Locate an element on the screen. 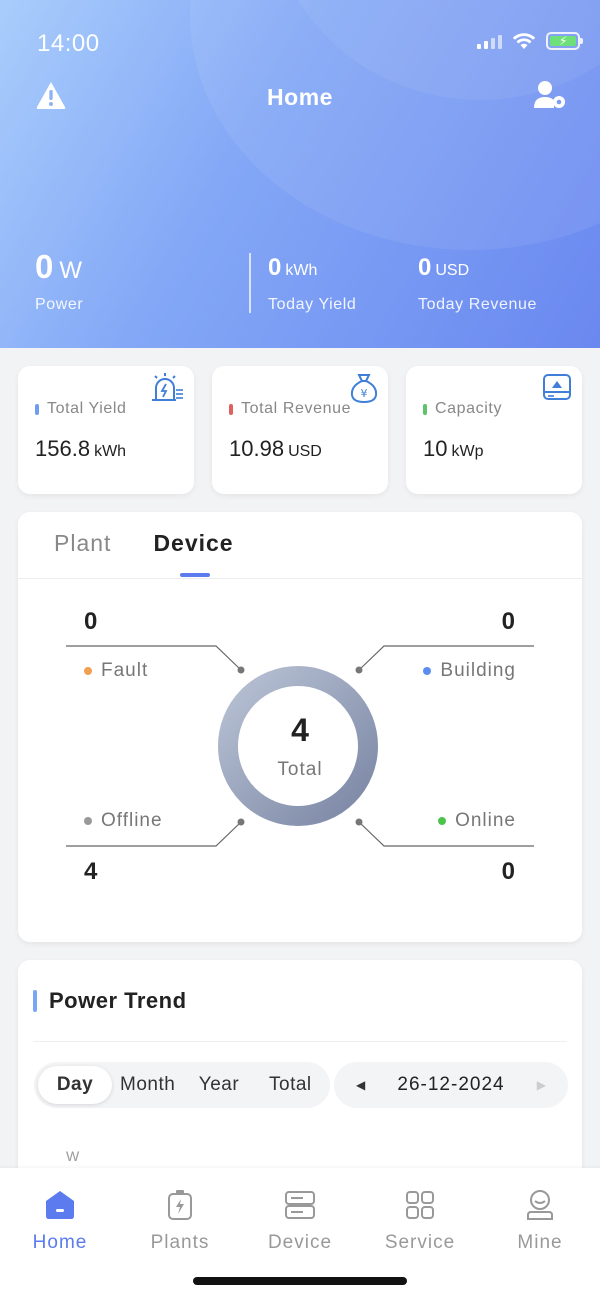 Image resolution: width=600 pixels, height=1300 pixels. nav-device: Device is located at coordinates (300, 1221).